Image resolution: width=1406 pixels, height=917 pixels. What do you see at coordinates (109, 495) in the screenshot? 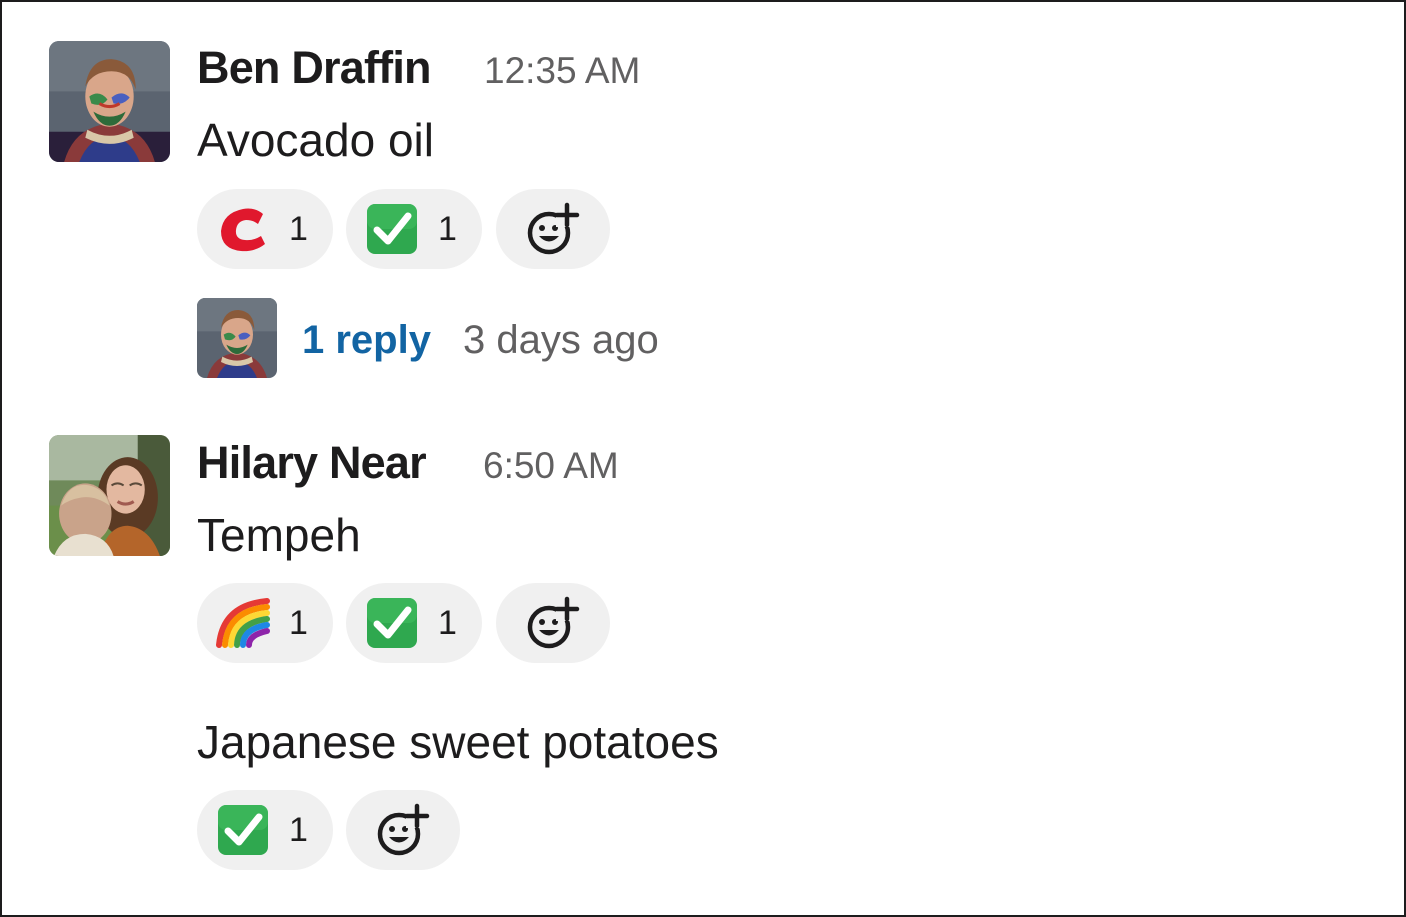
I see `avatar-hilary-near` at bounding box center [109, 495].